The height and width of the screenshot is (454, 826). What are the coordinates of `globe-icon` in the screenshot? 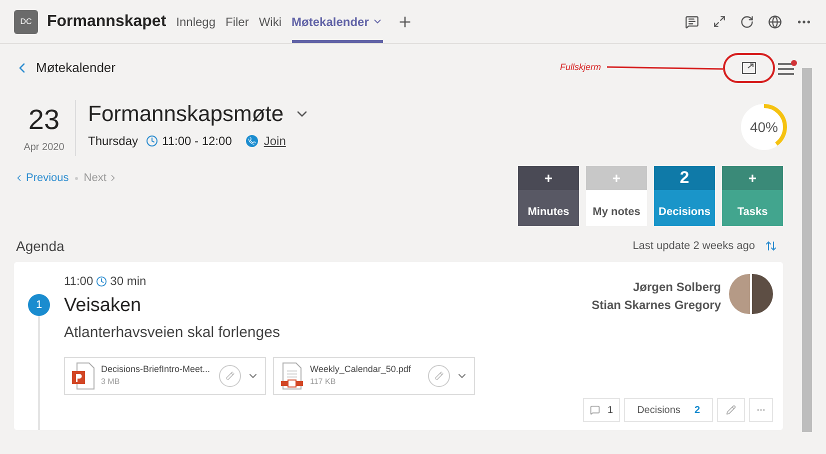 It's located at (775, 21).